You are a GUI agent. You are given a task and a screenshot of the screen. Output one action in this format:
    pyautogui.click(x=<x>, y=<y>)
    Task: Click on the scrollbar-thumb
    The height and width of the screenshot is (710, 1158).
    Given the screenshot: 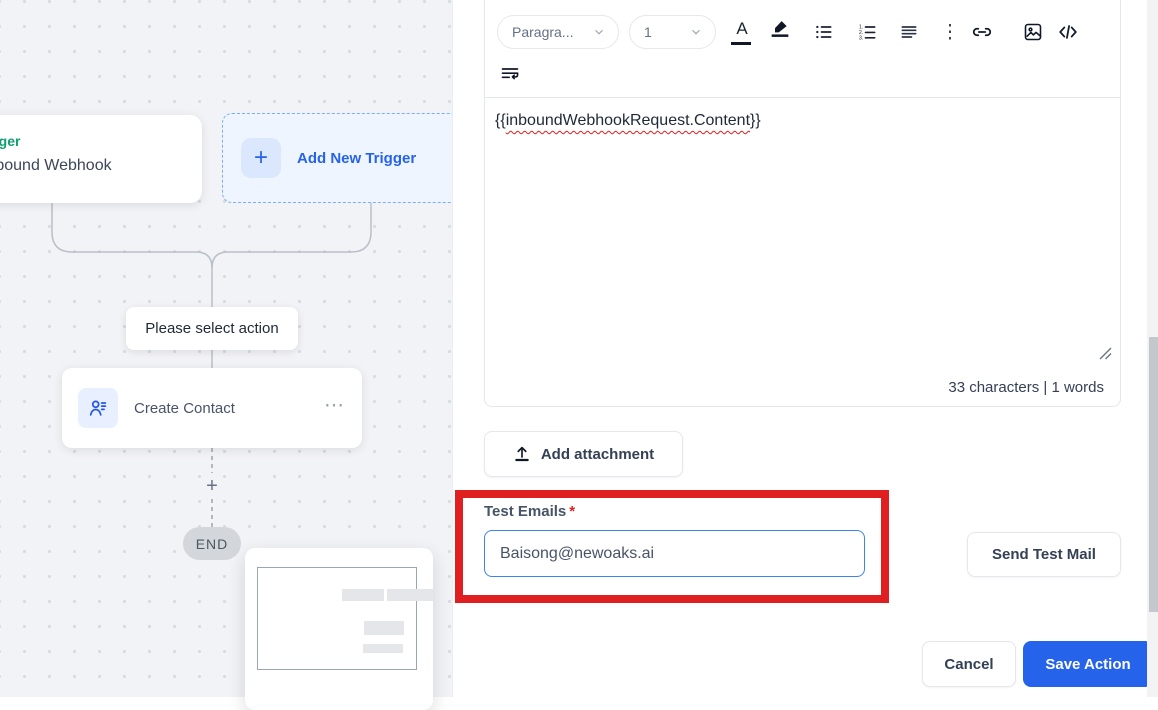 What is the action you would take?
    pyautogui.click(x=1153, y=474)
    